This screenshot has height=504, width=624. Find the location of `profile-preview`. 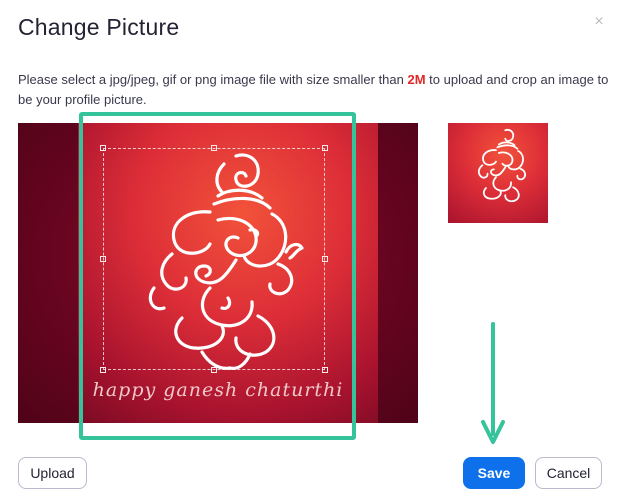

profile-preview is located at coordinates (498, 173).